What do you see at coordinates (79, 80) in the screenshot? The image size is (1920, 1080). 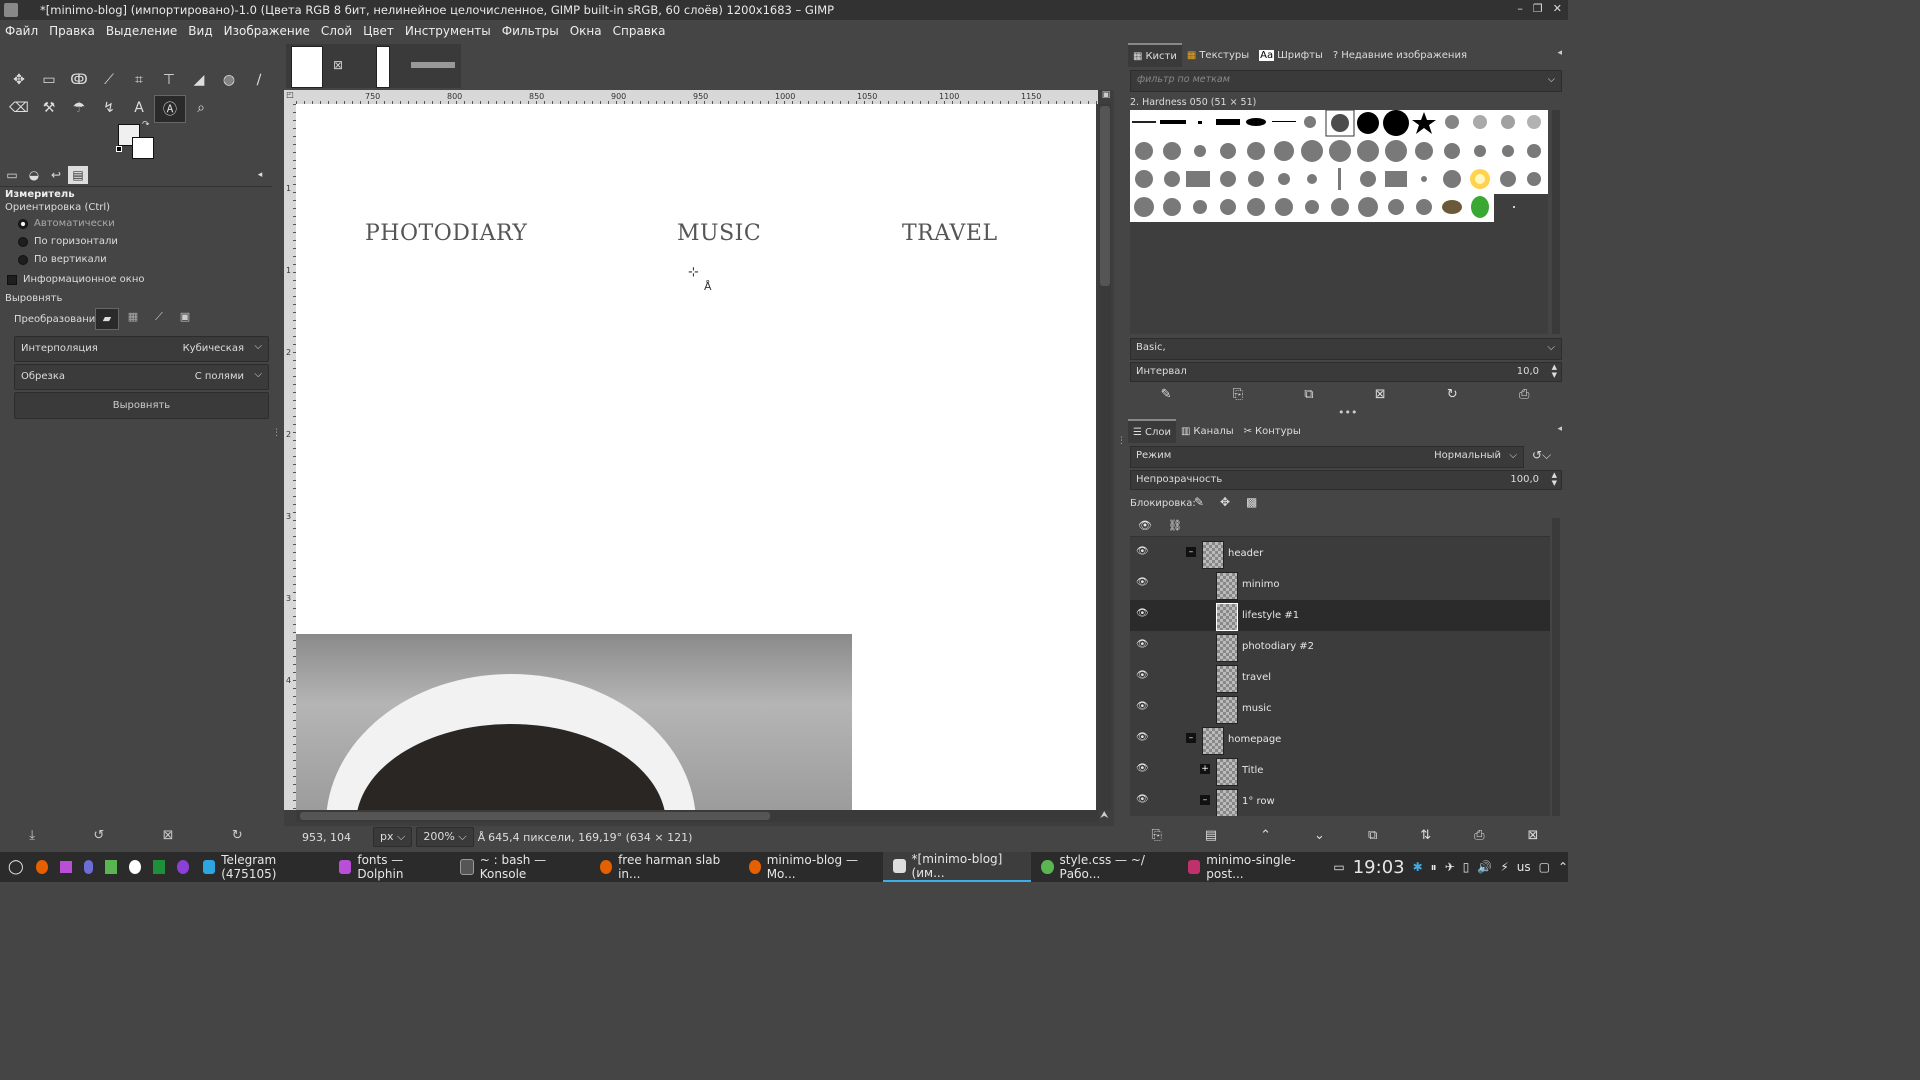 I see `lasso-tool-icon: ↂ` at bounding box center [79, 80].